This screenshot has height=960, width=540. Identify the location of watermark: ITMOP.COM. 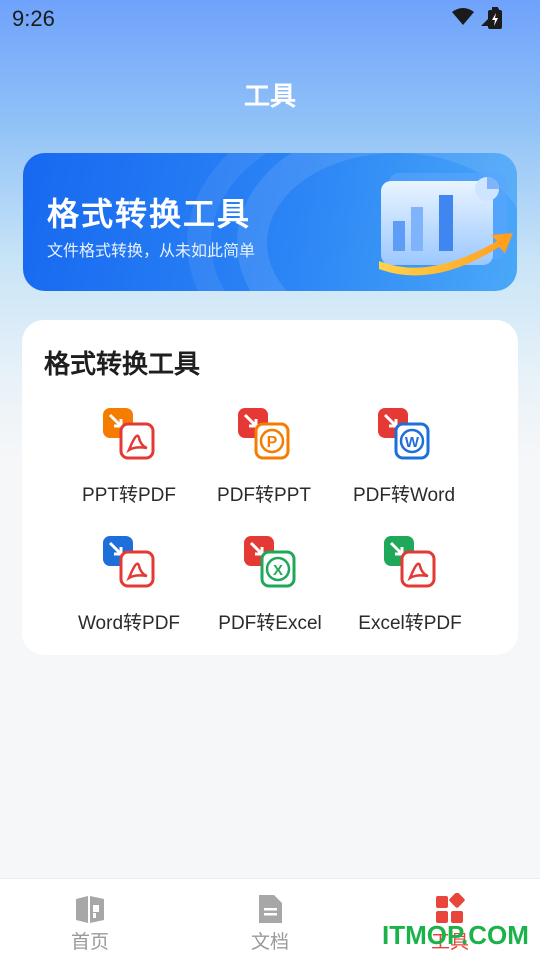
(455, 935).